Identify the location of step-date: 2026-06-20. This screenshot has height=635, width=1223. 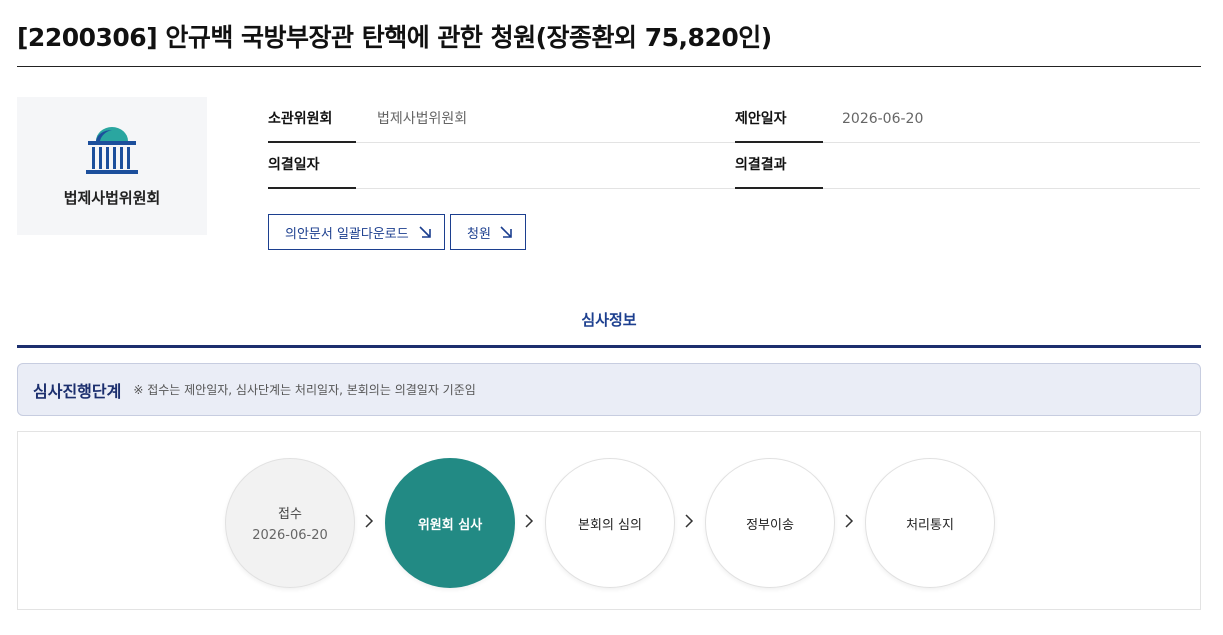
(290, 535).